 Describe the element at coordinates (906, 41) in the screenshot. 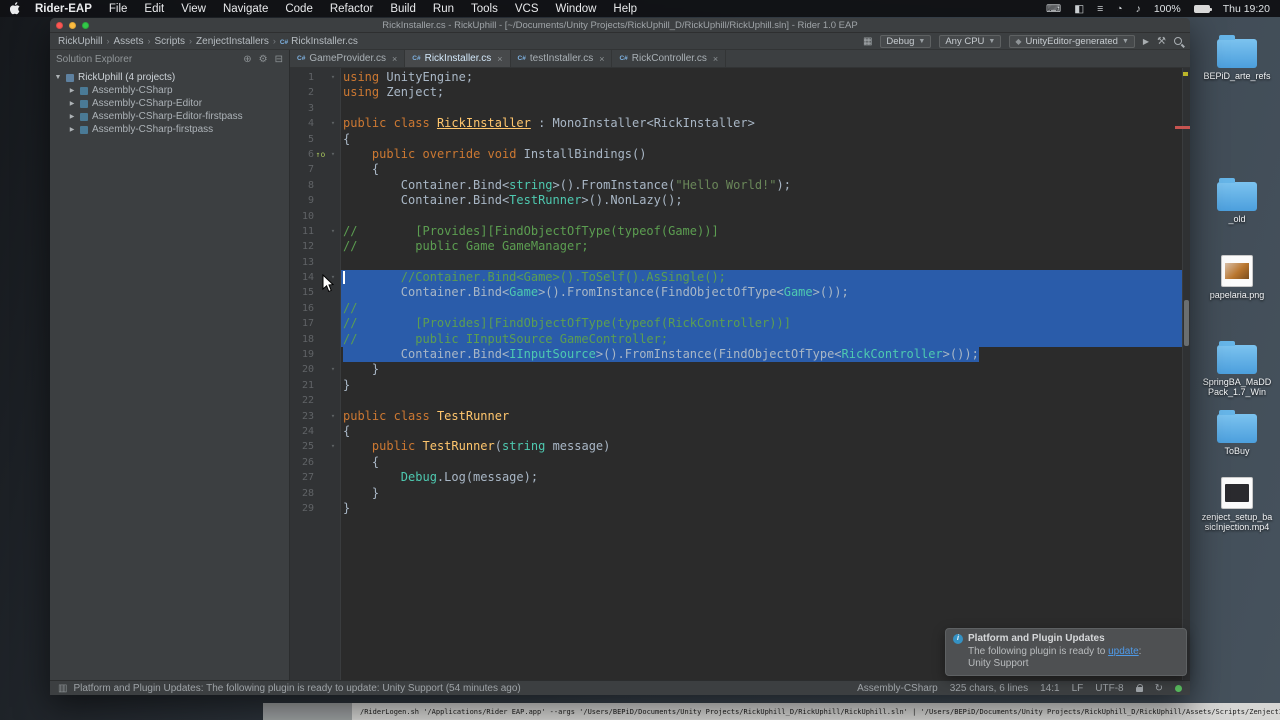

I see `build-configuration-dropdown: Debug ▼` at that location.